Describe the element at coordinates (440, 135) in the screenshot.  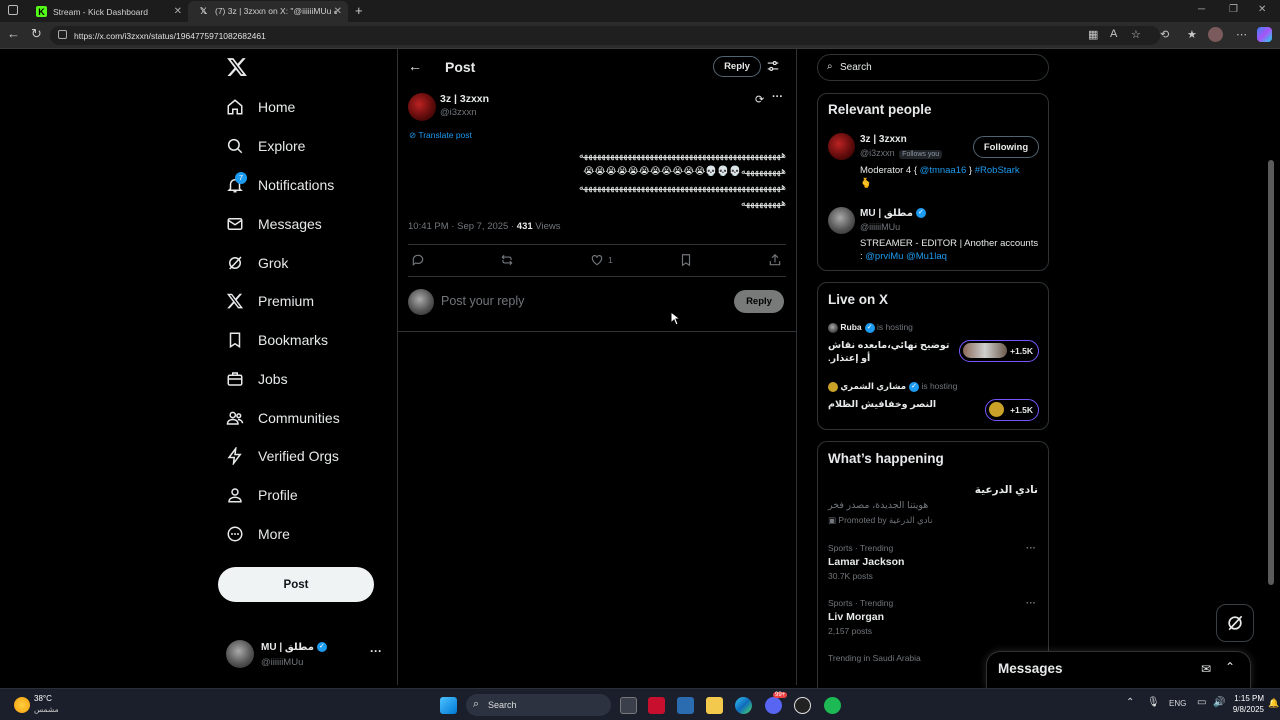
I see `translate-link: ⊘ Translate post` at that location.